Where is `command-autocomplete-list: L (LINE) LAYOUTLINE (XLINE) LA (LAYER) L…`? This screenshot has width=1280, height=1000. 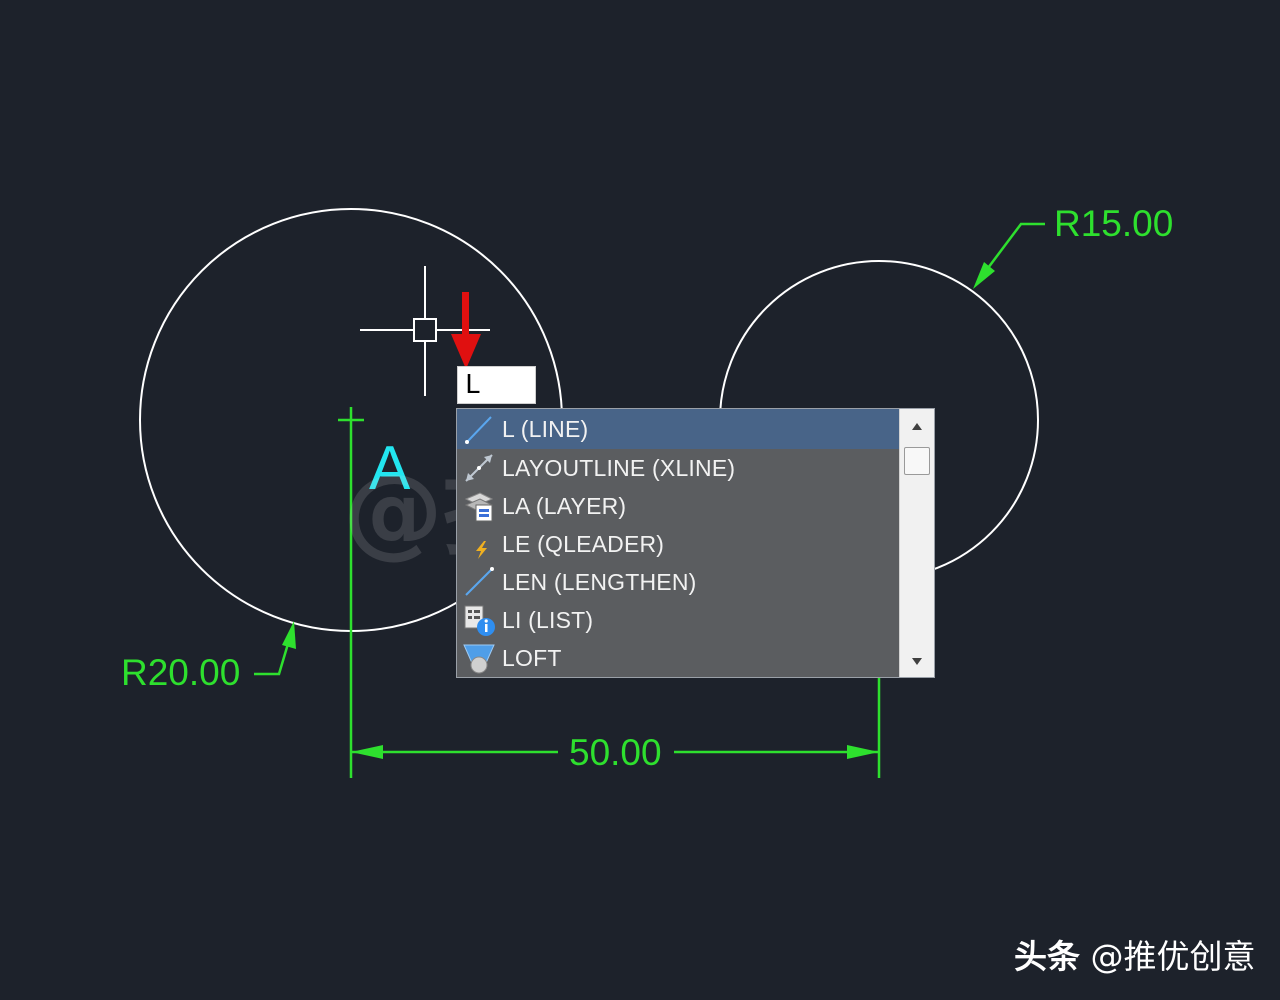
command-autocomplete-list: L (LINE) LAYOUTLINE (XLINE) LA (LAYER) L… is located at coordinates (695, 543).